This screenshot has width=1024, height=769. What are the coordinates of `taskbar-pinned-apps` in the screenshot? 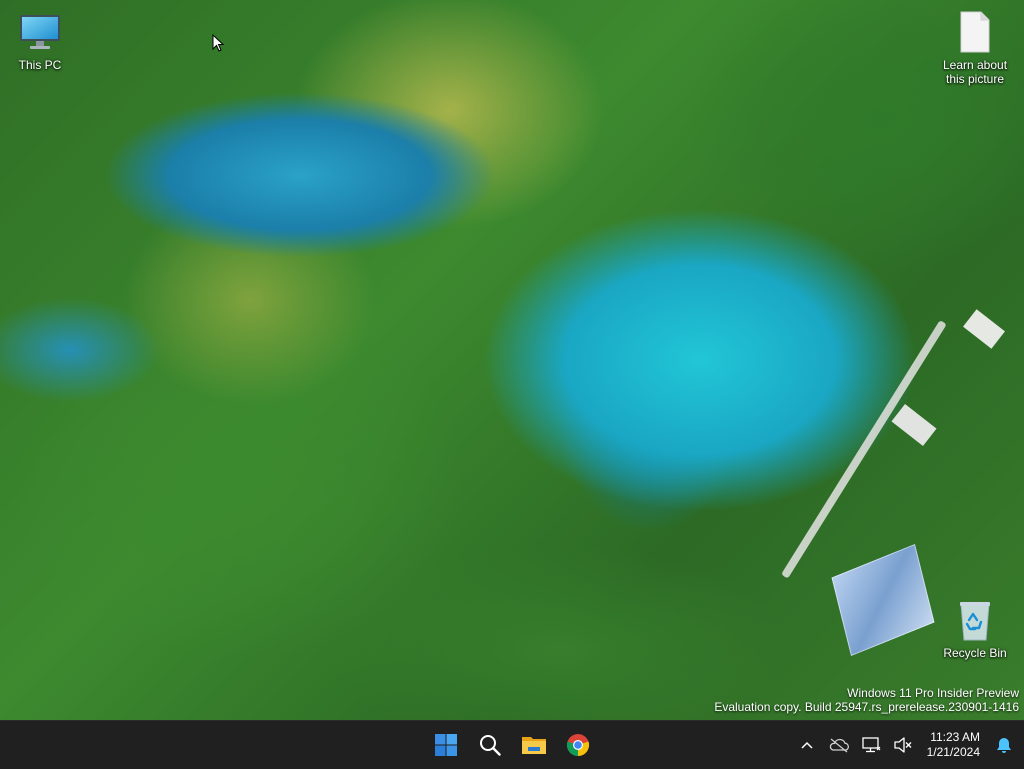 It's located at (512, 745).